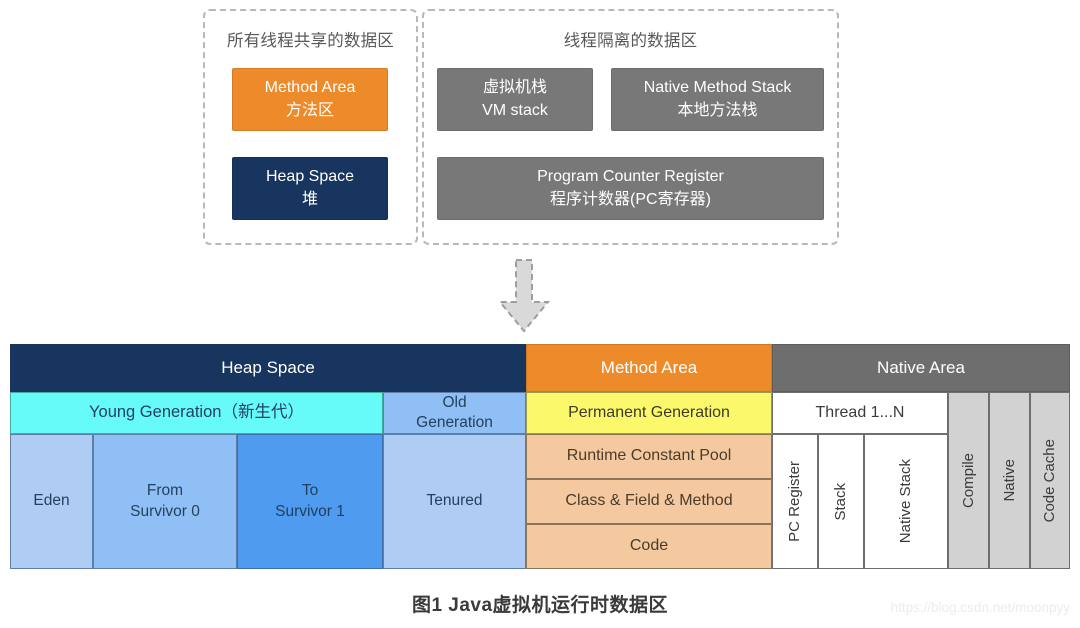  I want to click on from-survivor-line1: From, so click(165, 491).